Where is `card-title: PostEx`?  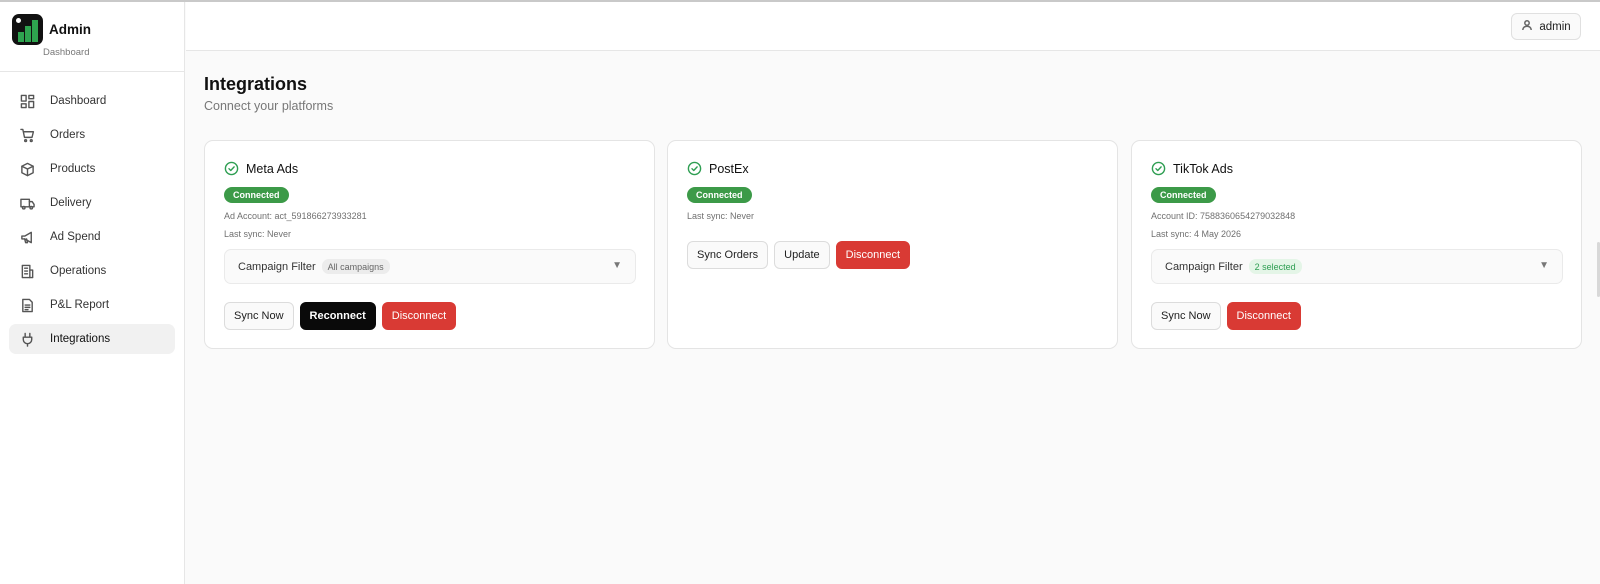
card-title: PostEx is located at coordinates (729, 168).